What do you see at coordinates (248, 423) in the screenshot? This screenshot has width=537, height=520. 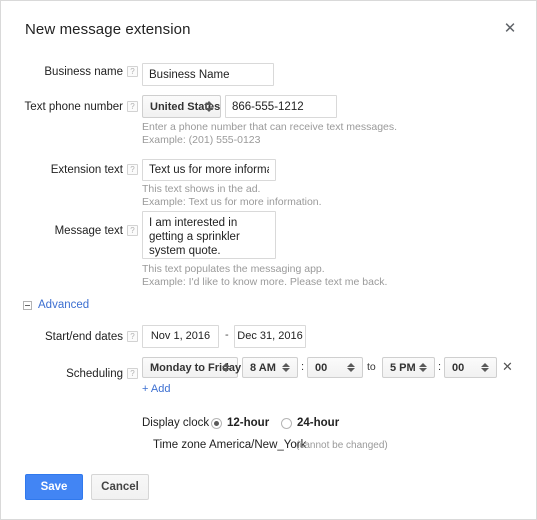 I see `radio-12-hour-label: 12-hour` at bounding box center [248, 423].